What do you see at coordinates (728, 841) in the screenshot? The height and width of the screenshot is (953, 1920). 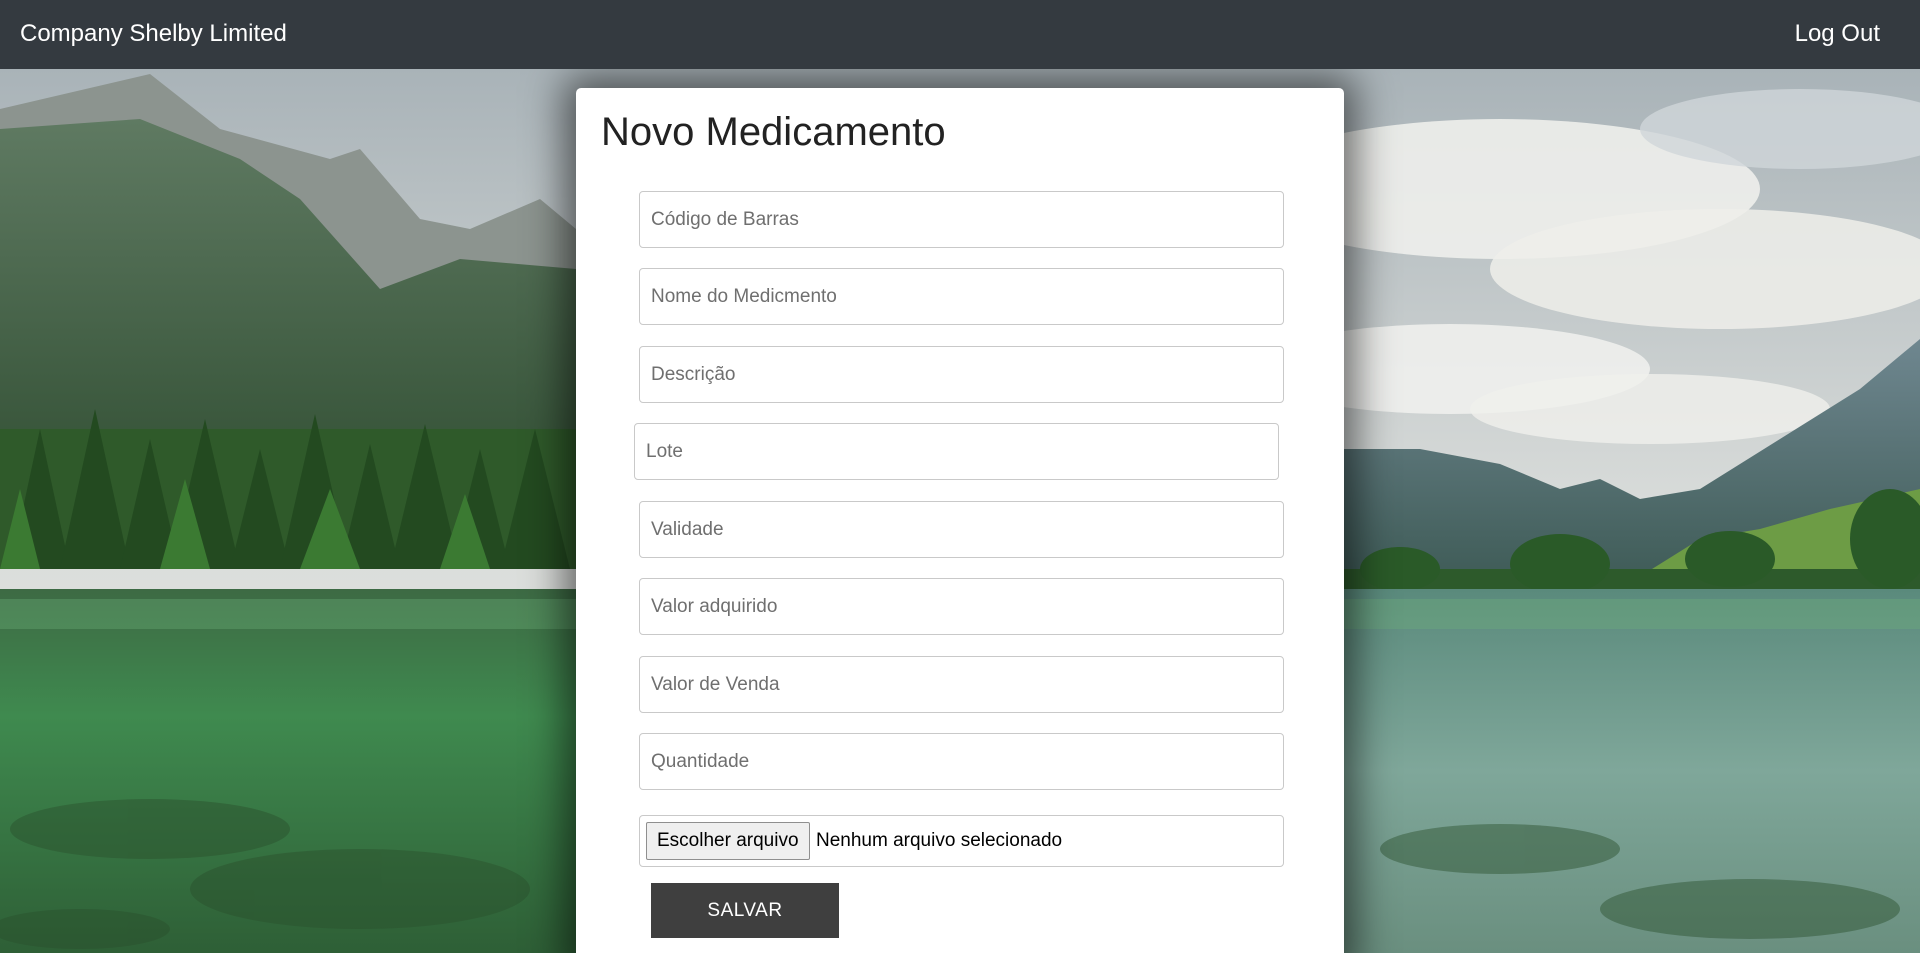 I see `choose-file-button: Escolher arquivo` at bounding box center [728, 841].